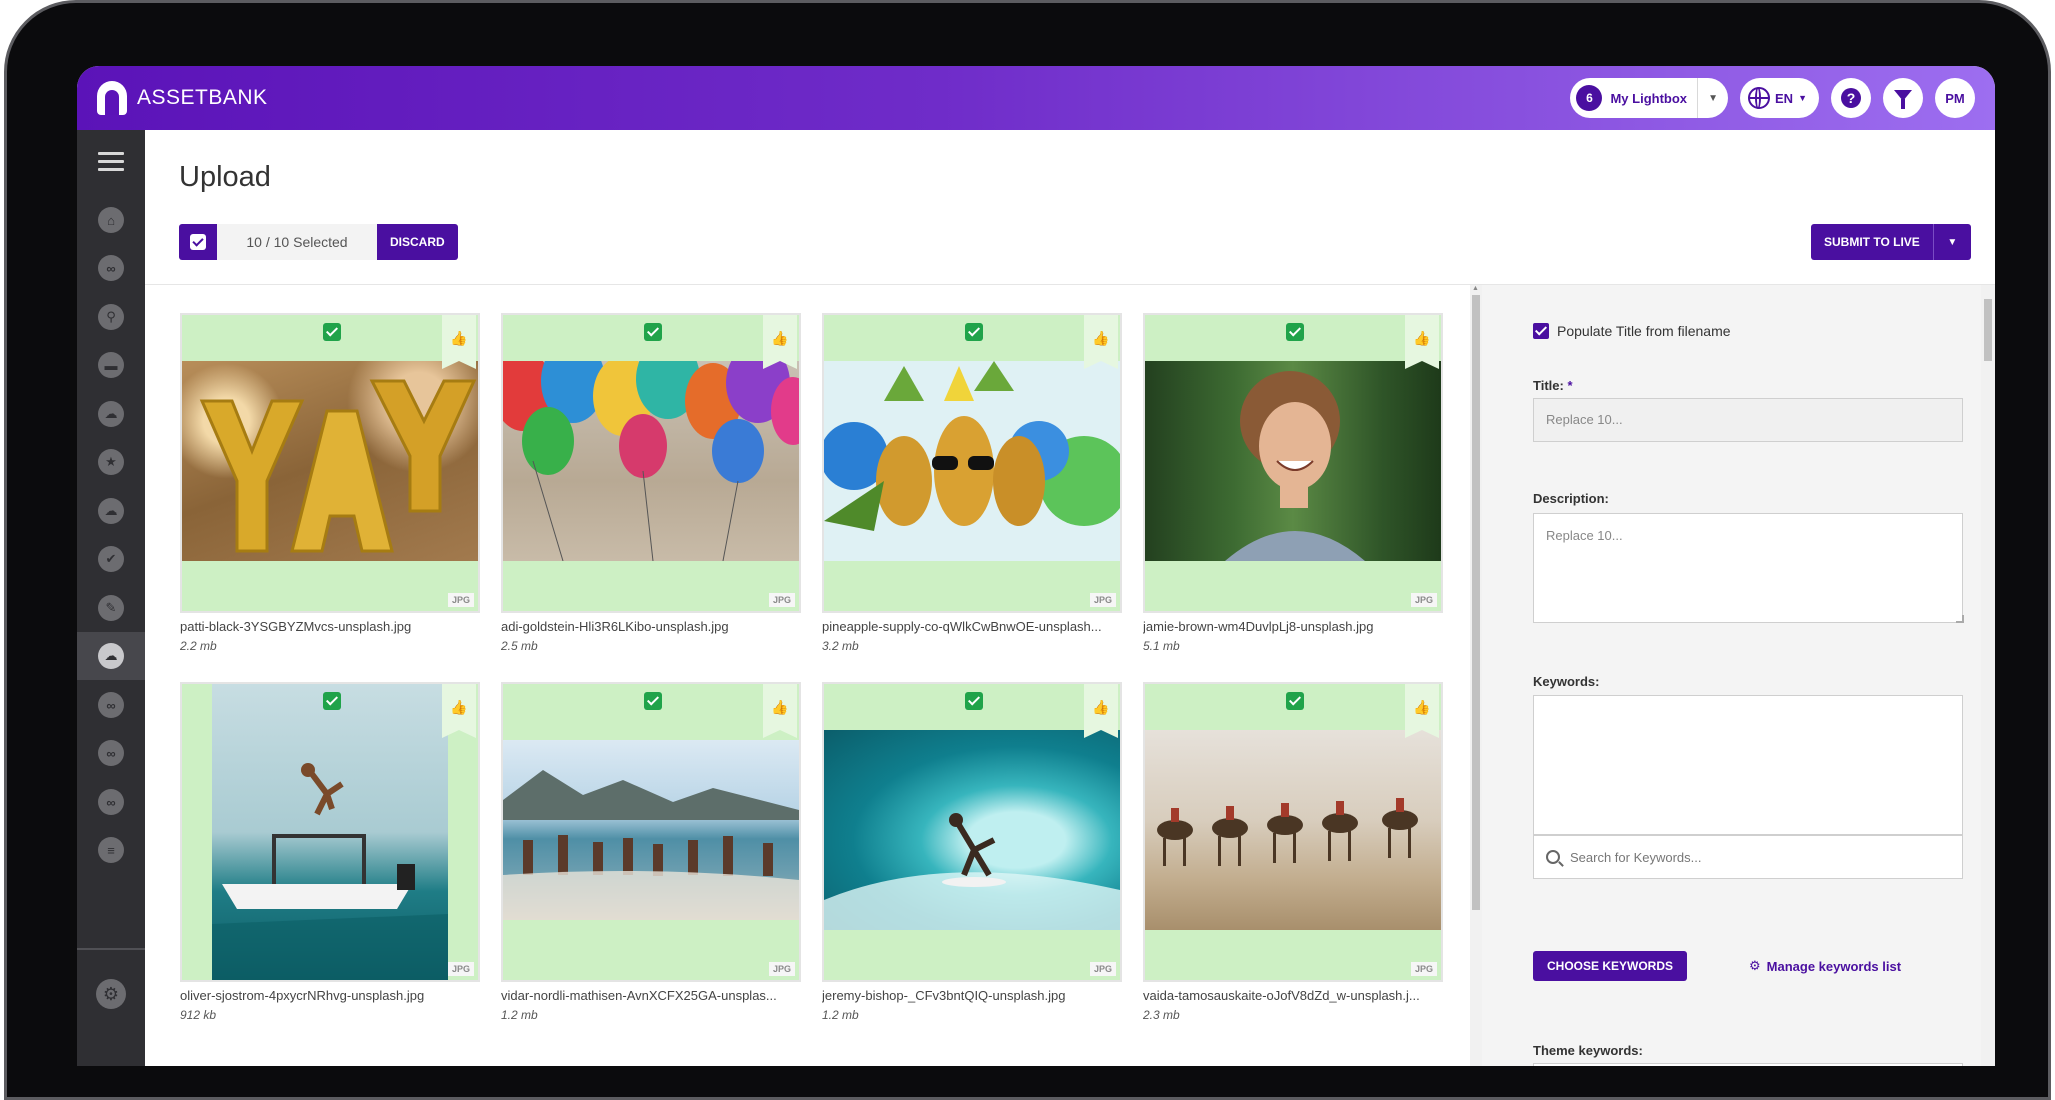  I want to click on scroll-up-icon: ▲, so click(1475, 288).